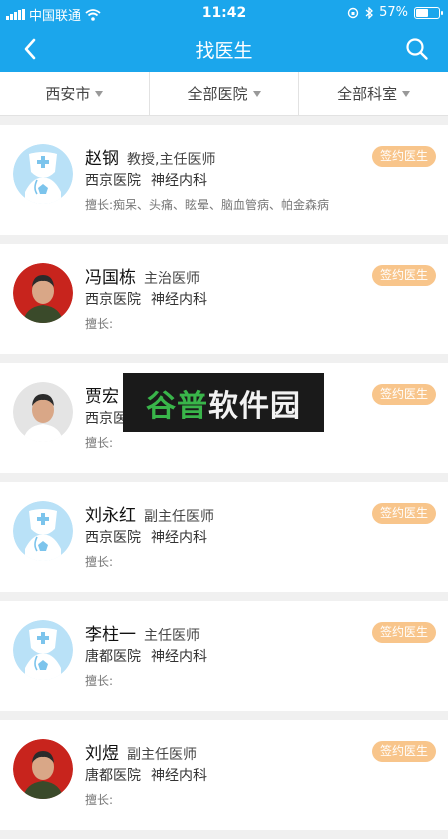  I want to click on watermark-green-text: 谷普, so click(177, 406).